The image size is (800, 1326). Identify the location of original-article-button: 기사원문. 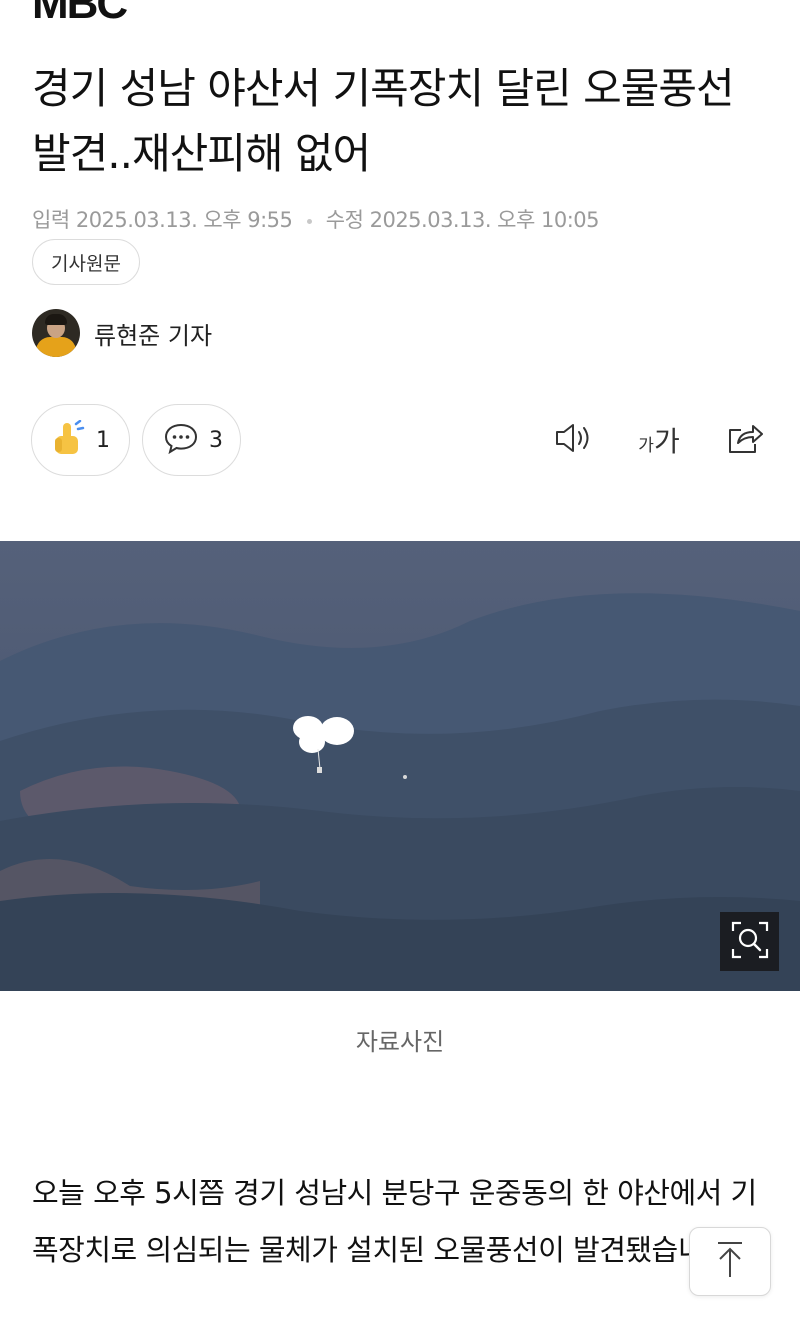
(86, 262).